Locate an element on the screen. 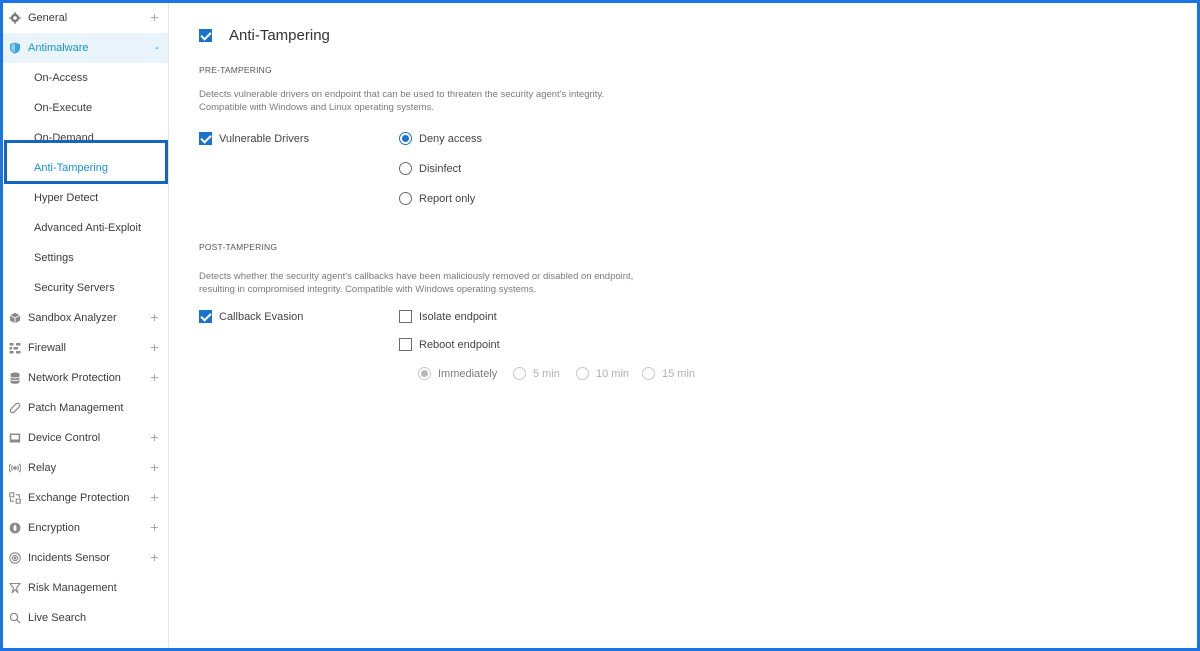  relay-icon is located at coordinates (15, 468).